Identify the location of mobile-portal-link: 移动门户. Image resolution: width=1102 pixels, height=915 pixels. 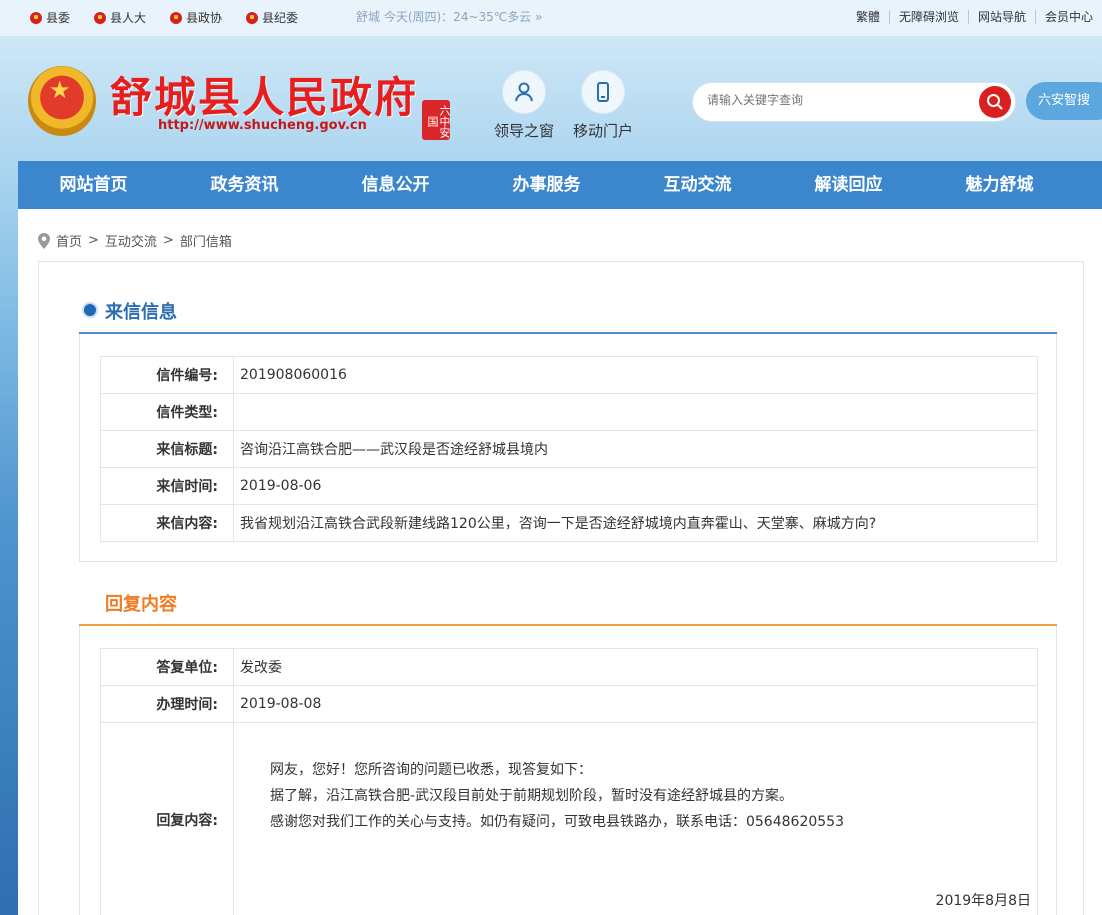
(603, 105).